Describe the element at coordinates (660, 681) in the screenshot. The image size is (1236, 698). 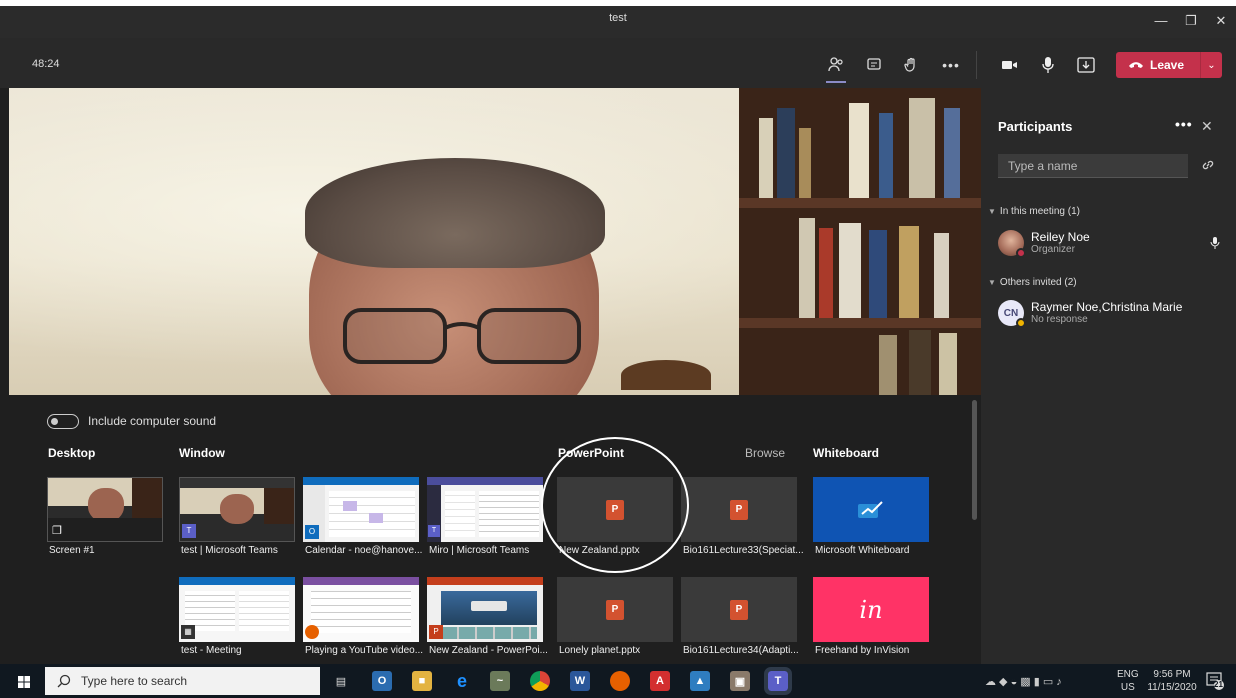
I see `acrobat-icon: A` at that location.